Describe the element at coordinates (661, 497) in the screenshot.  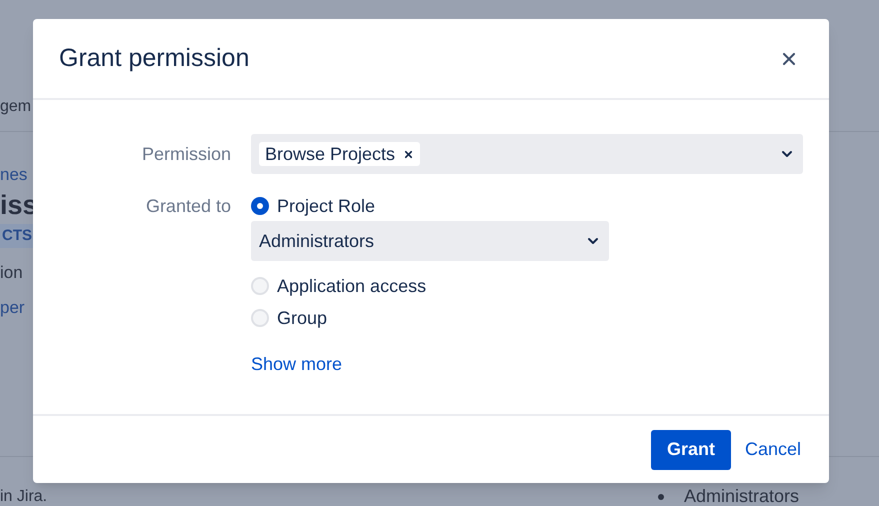
I see `bullet-icon` at that location.